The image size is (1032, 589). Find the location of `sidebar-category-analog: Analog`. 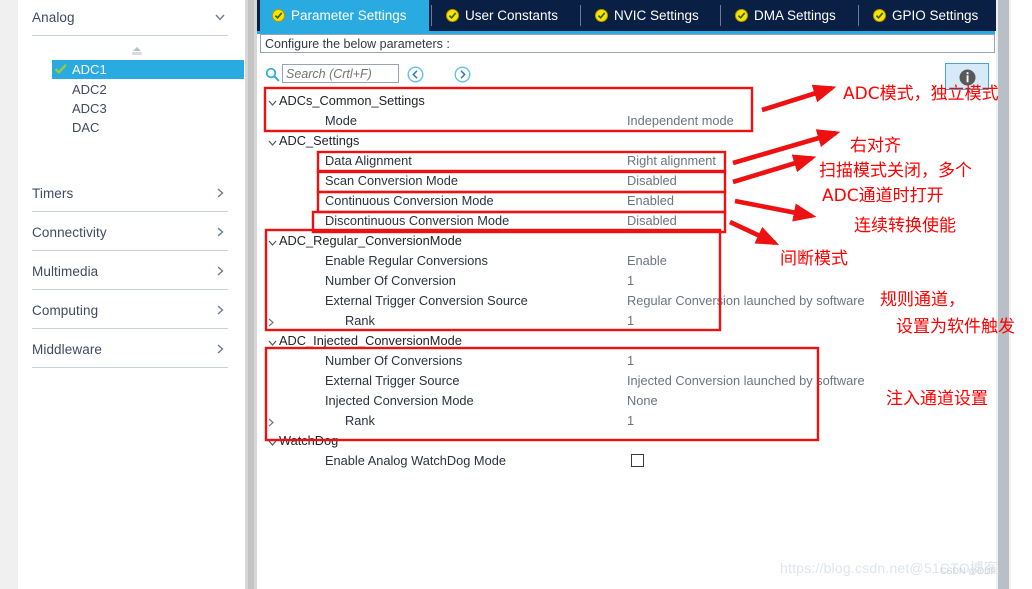

sidebar-category-analog: Analog is located at coordinates (130, 19).